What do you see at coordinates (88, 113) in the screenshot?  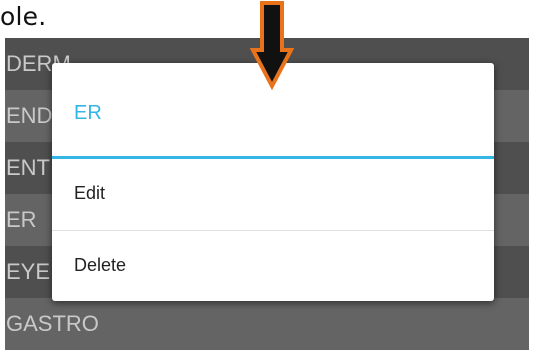 I see `dialog-title: ER` at bounding box center [88, 113].